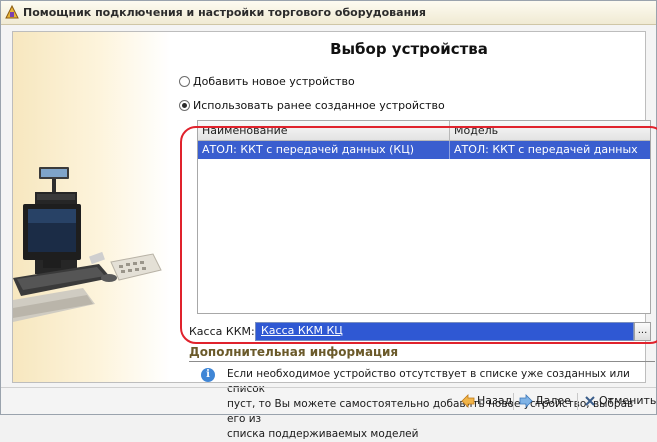 Image resolution: width=657 pixels, height=442 pixels. What do you see at coordinates (590, 401) in the screenshot?
I see `close-icon` at bounding box center [590, 401].